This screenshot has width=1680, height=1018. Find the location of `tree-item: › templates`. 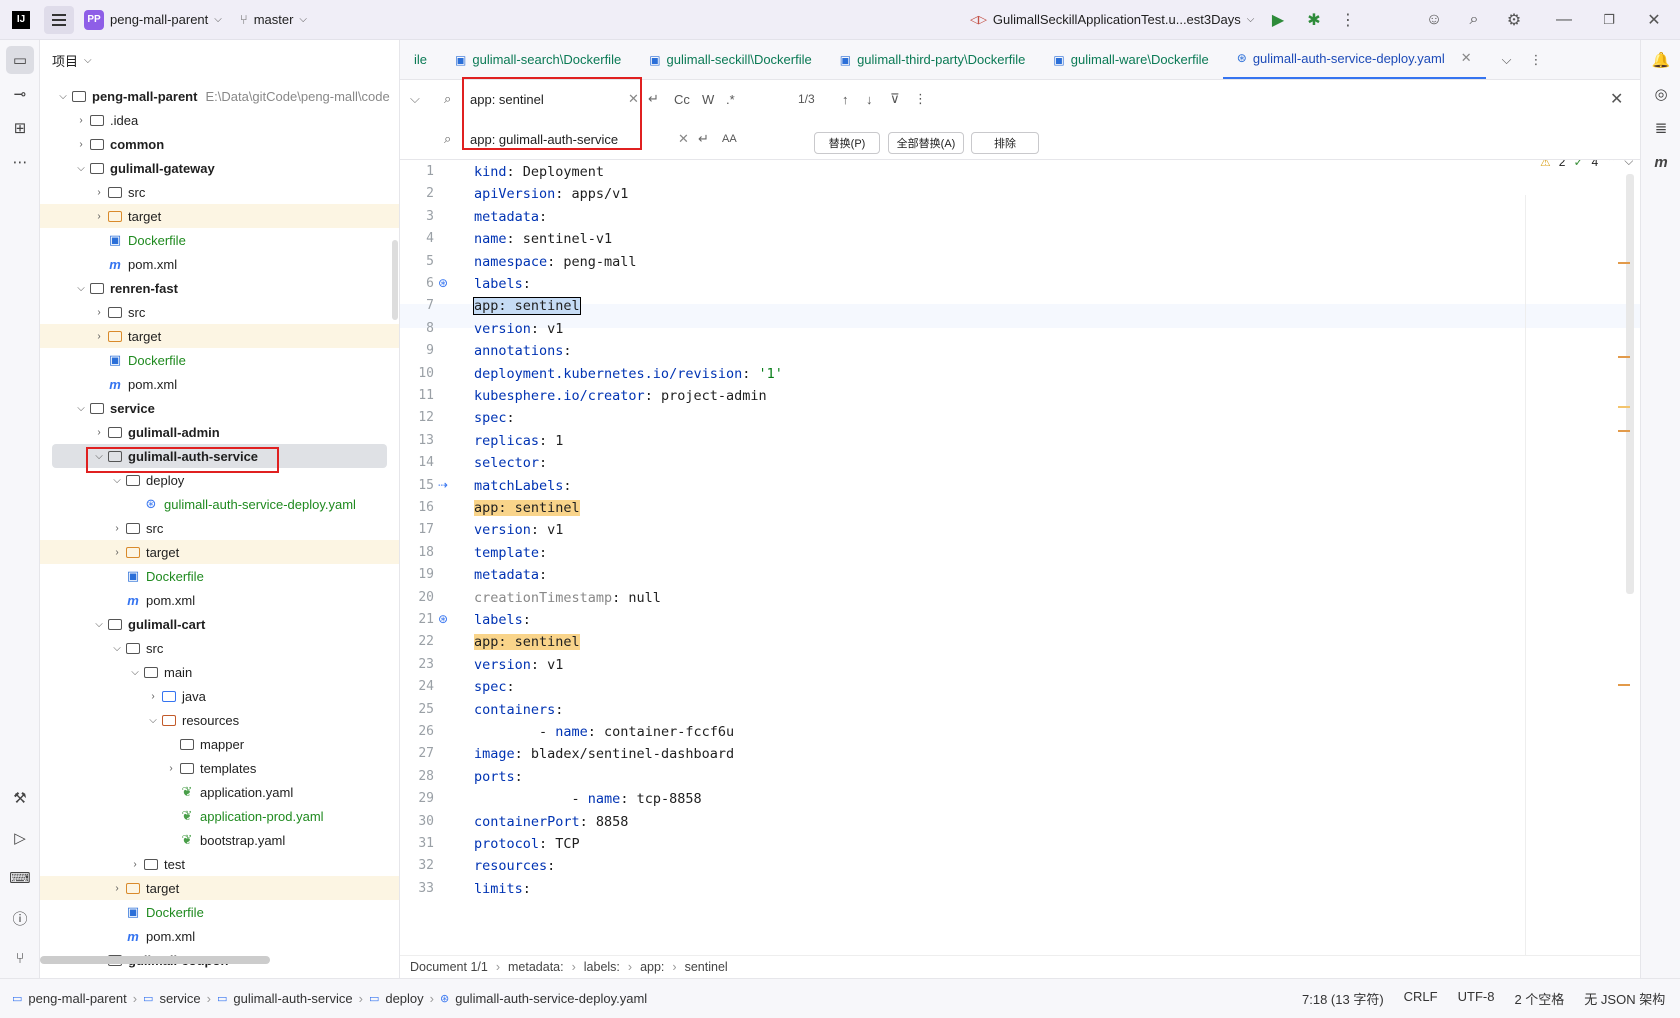

tree-item: › templates is located at coordinates (219, 768).